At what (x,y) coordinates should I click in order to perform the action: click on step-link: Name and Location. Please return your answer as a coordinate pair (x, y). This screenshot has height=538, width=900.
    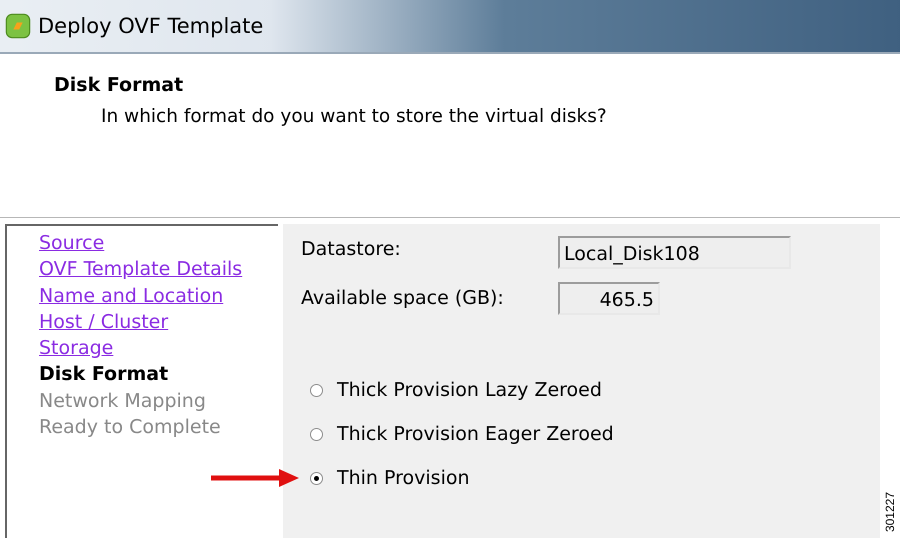
    Looking at the image, I should click on (158, 295).